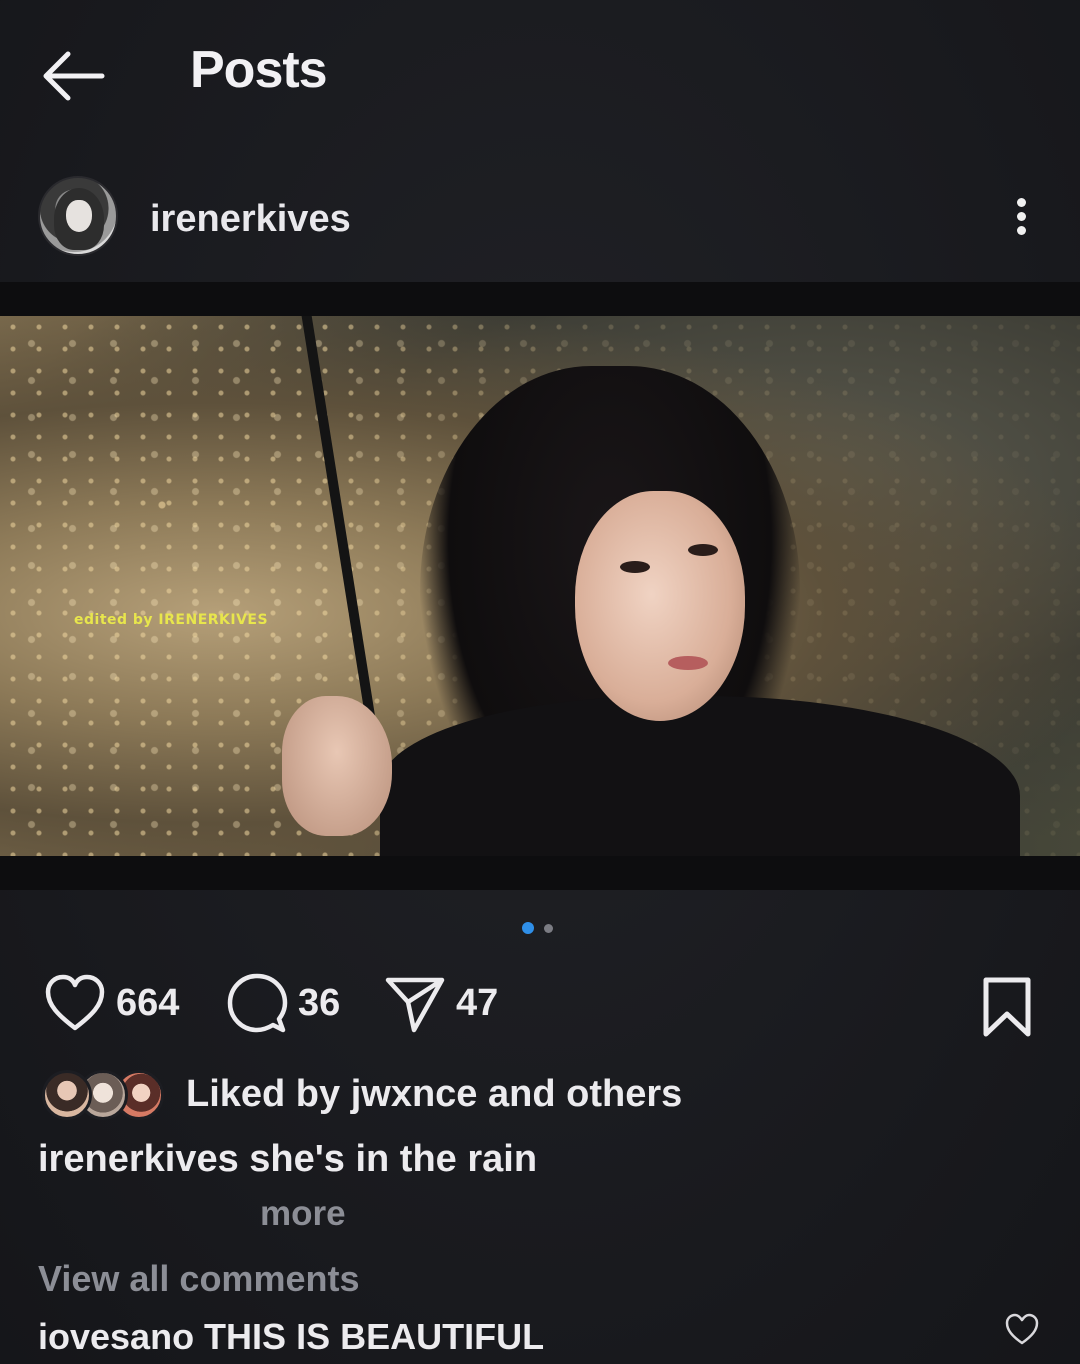  I want to click on like-count: 664, so click(148, 1002).